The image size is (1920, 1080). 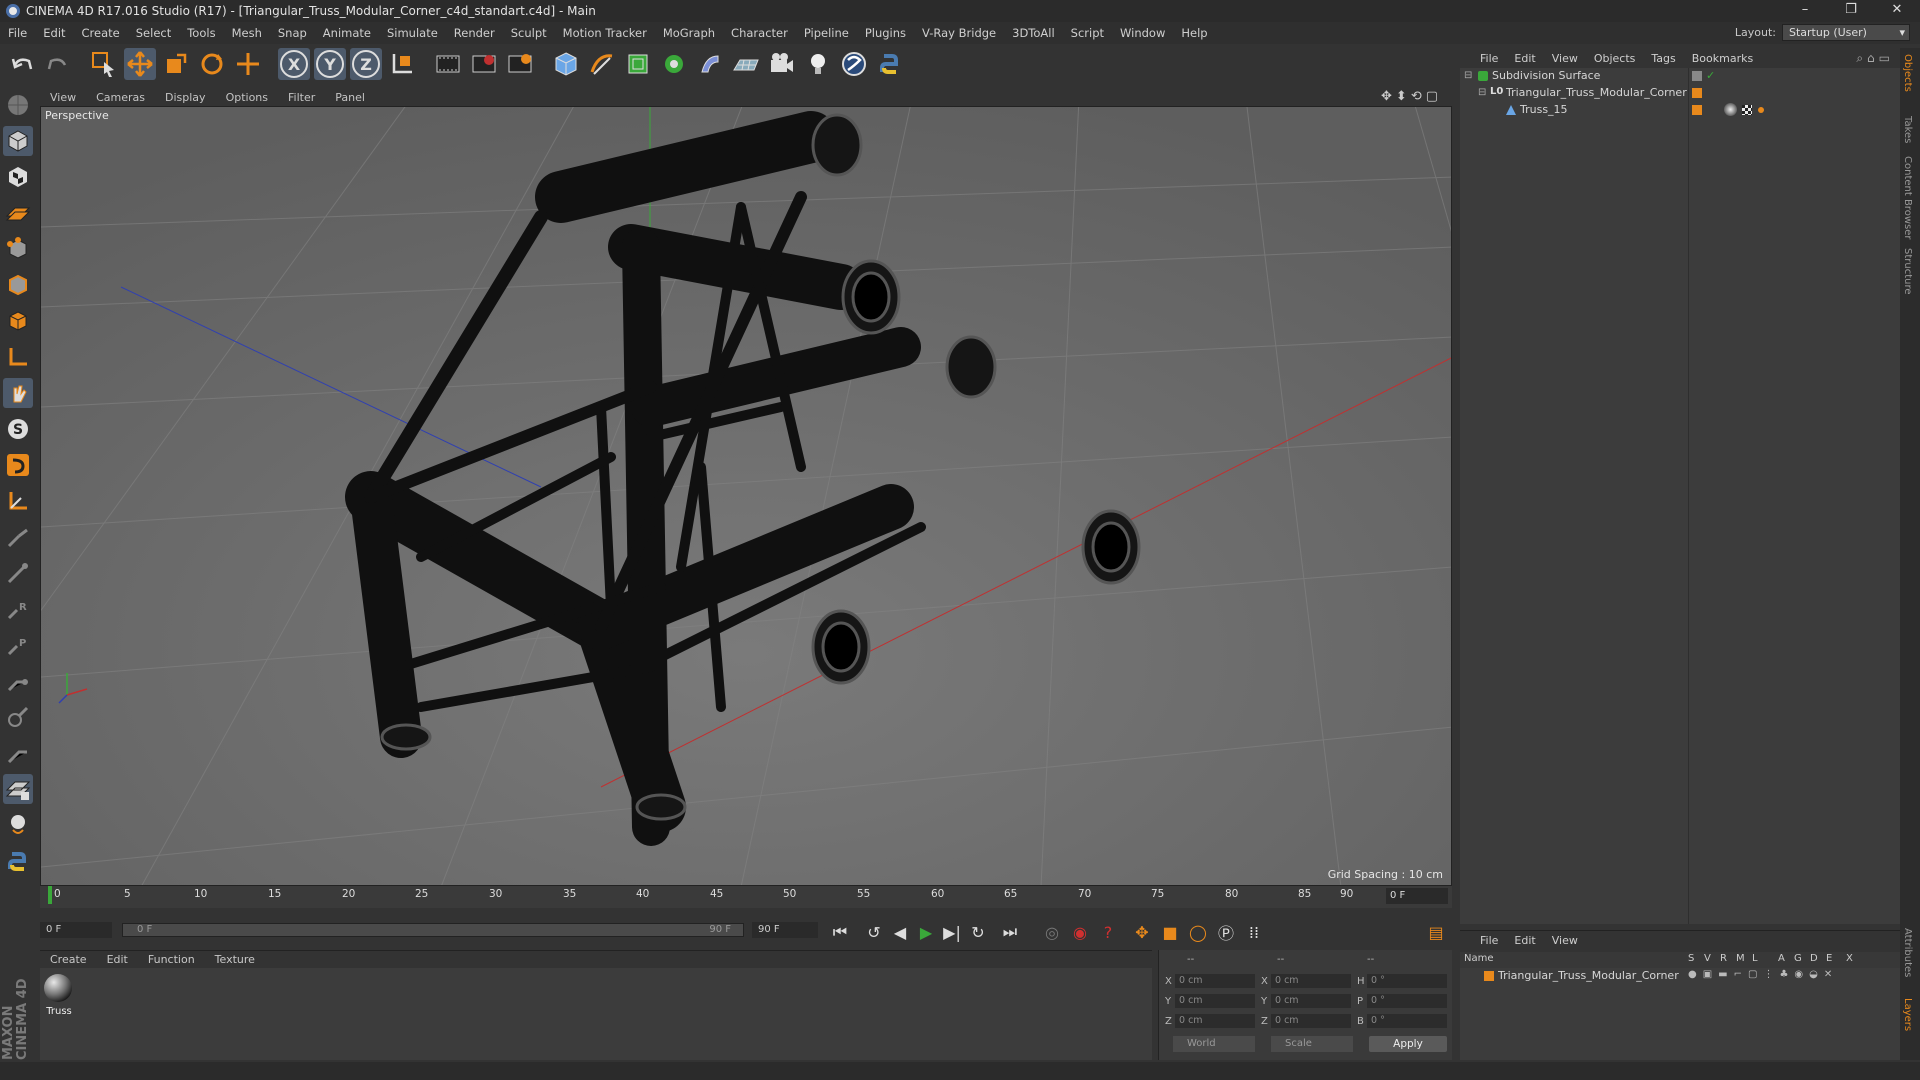 What do you see at coordinates (759, 33) in the screenshot?
I see `menu-character: Character` at bounding box center [759, 33].